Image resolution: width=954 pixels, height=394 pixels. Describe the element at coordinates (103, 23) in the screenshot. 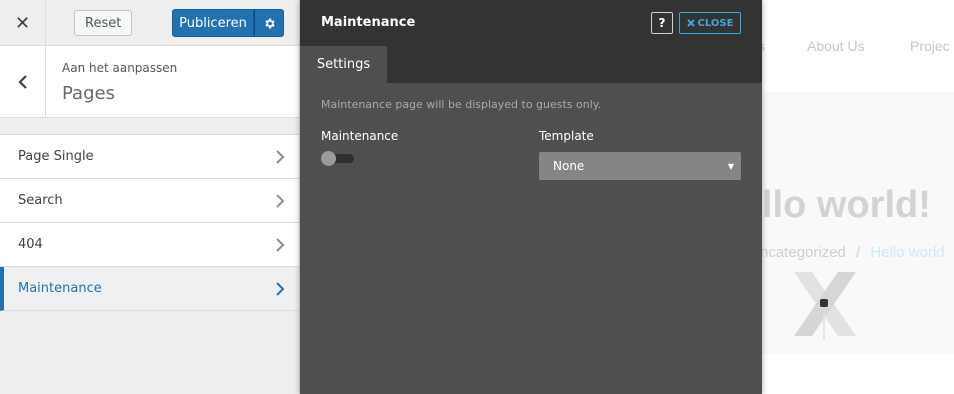

I see `reset-button: Reset` at that location.